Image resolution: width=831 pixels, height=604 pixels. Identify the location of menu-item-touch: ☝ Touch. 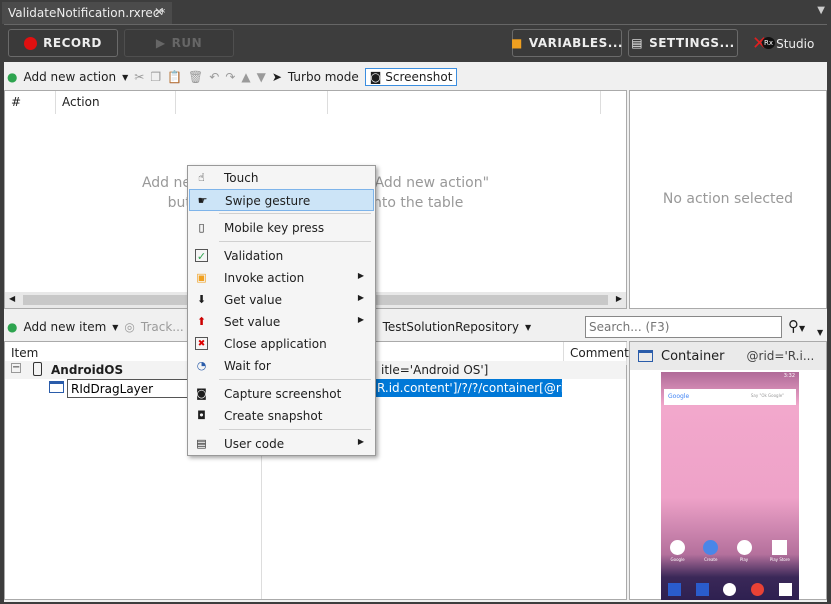
(281, 178).